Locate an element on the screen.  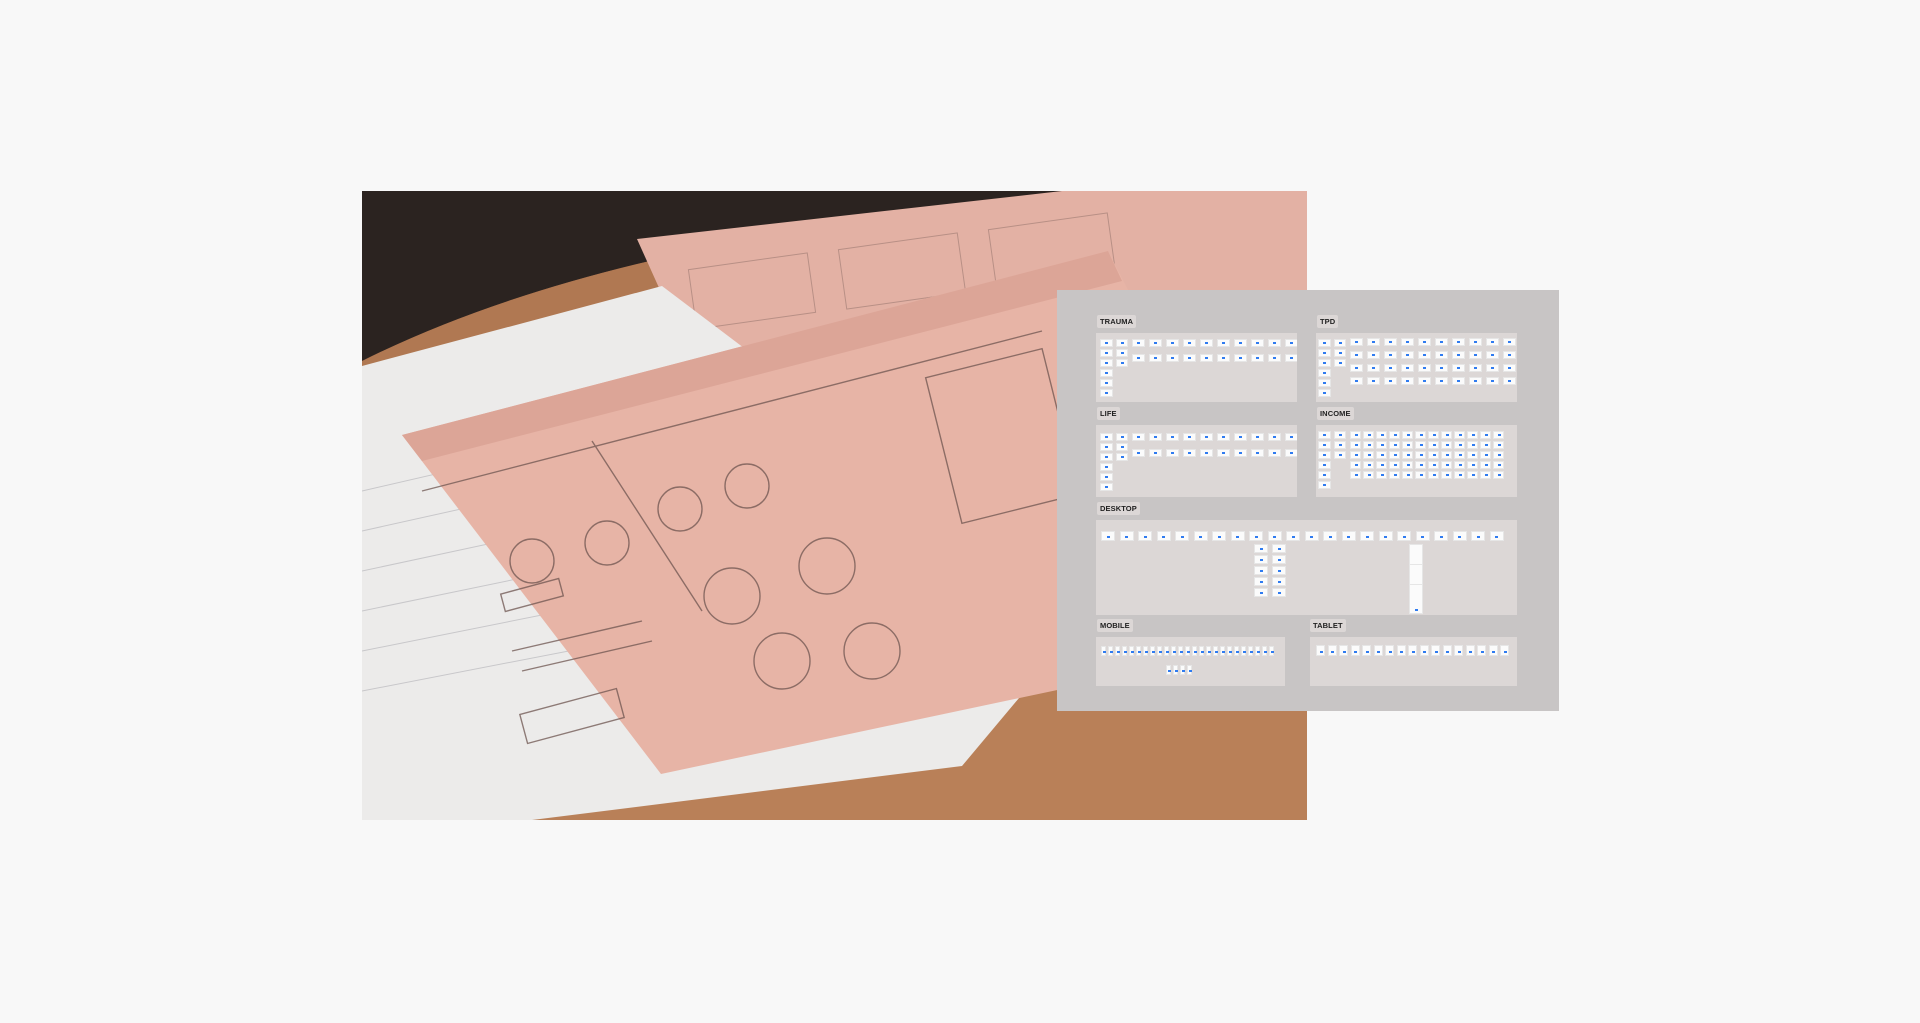
section-tablet is located at coordinates (1413, 661).